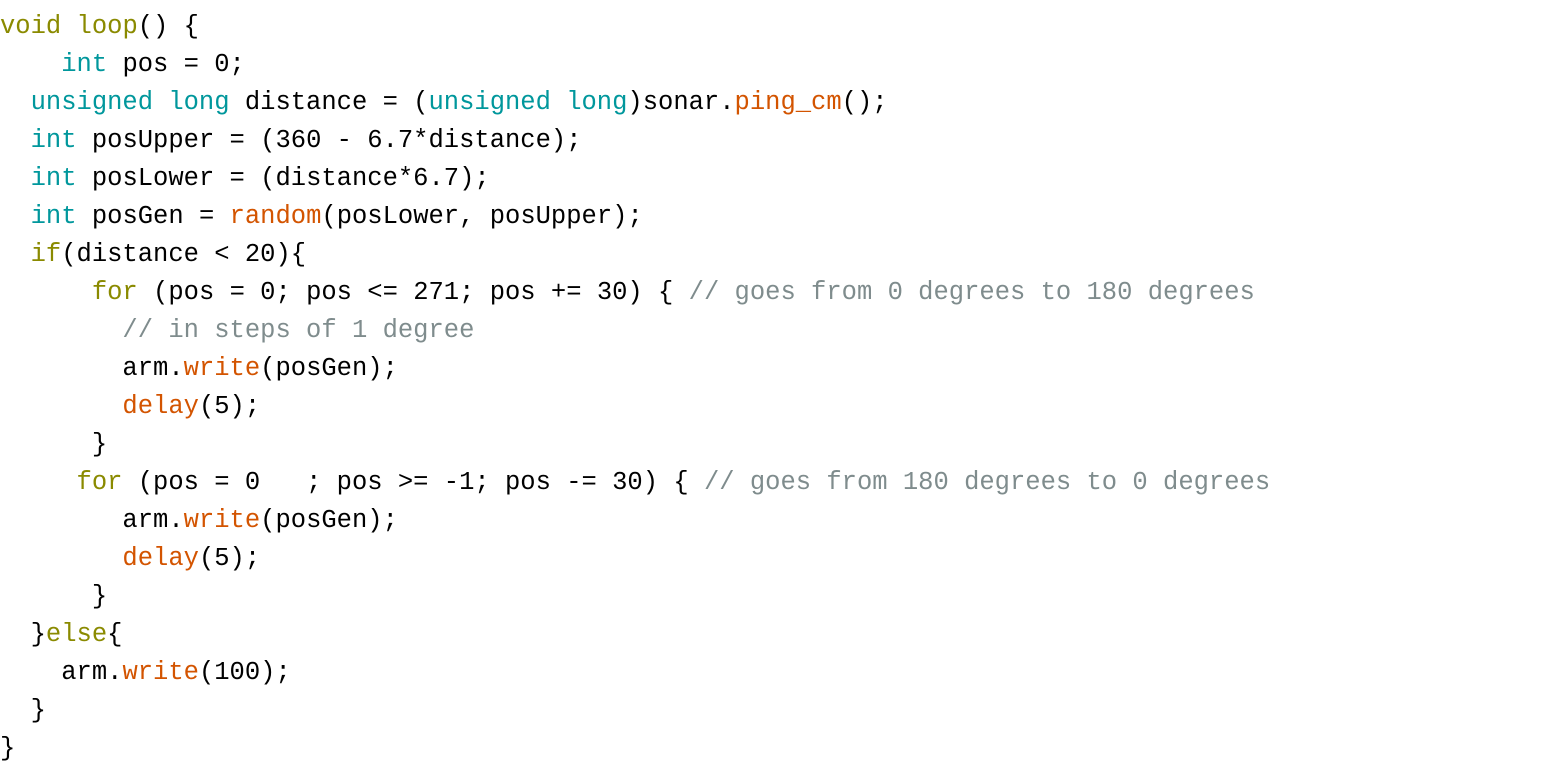 The height and width of the screenshot is (768, 1541). Describe the element at coordinates (482, 216) in the screenshot. I see `code-token-plain: (posLower, posUpper);` at that location.